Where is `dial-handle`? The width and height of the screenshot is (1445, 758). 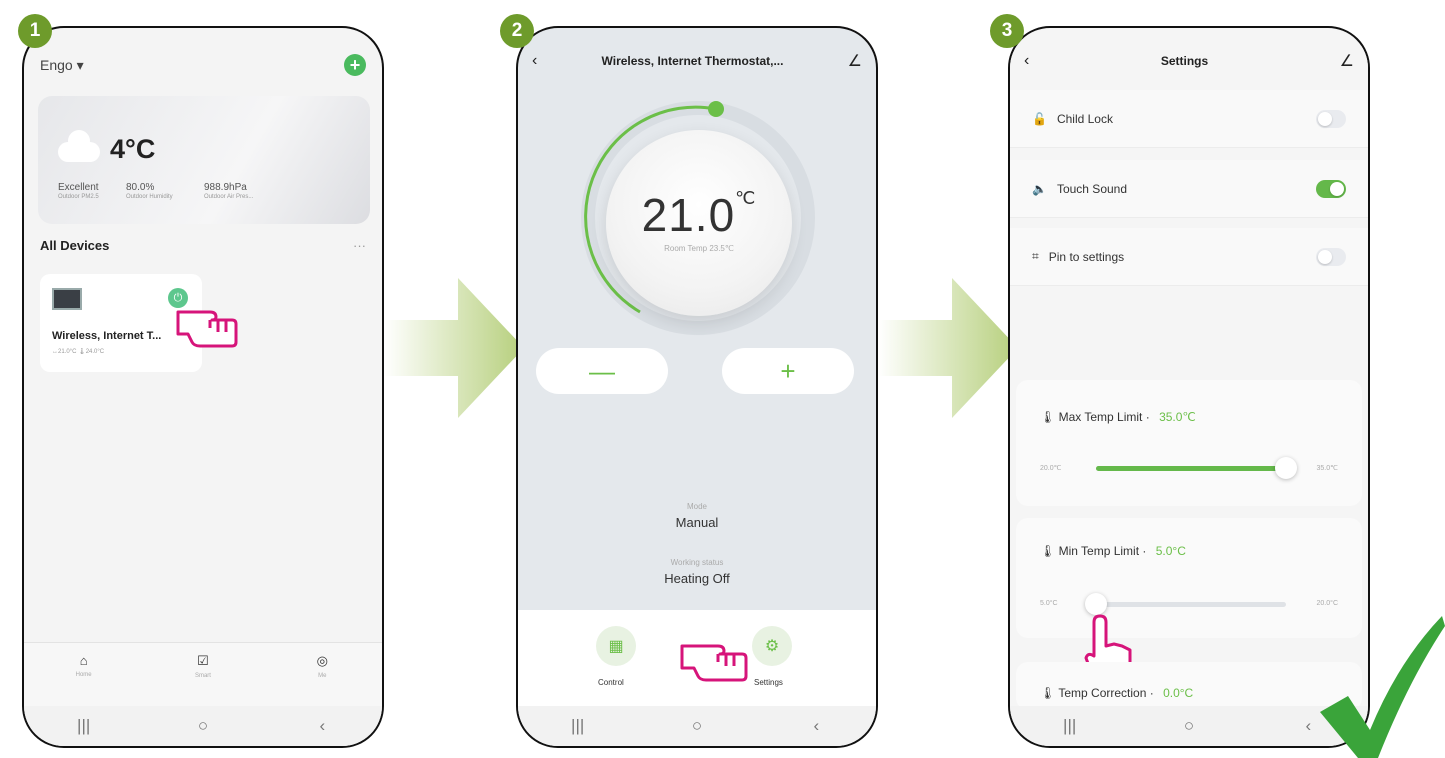
dial-handle is located at coordinates (716, 109).